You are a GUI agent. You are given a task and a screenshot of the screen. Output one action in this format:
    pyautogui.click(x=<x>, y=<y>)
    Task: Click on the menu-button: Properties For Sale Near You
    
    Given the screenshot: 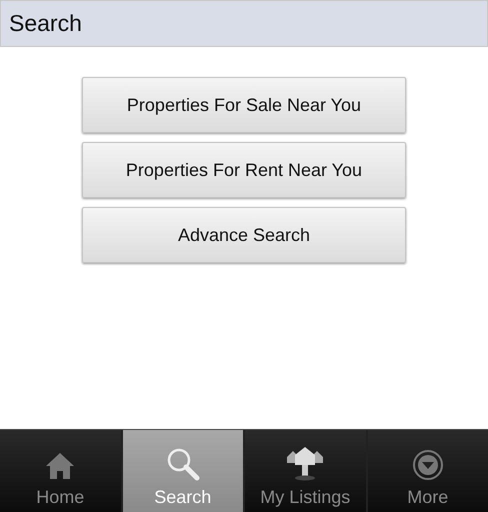 What is the action you would take?
    pyautogui.click(x=244, y=105)
    